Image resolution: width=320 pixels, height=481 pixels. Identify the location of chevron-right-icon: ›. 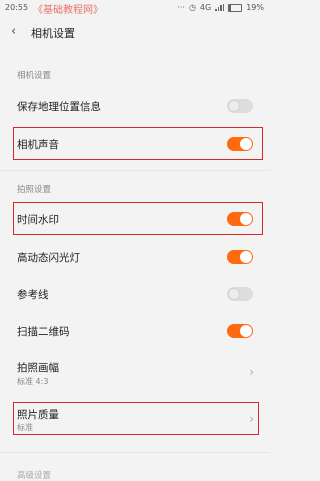
(251, 372).